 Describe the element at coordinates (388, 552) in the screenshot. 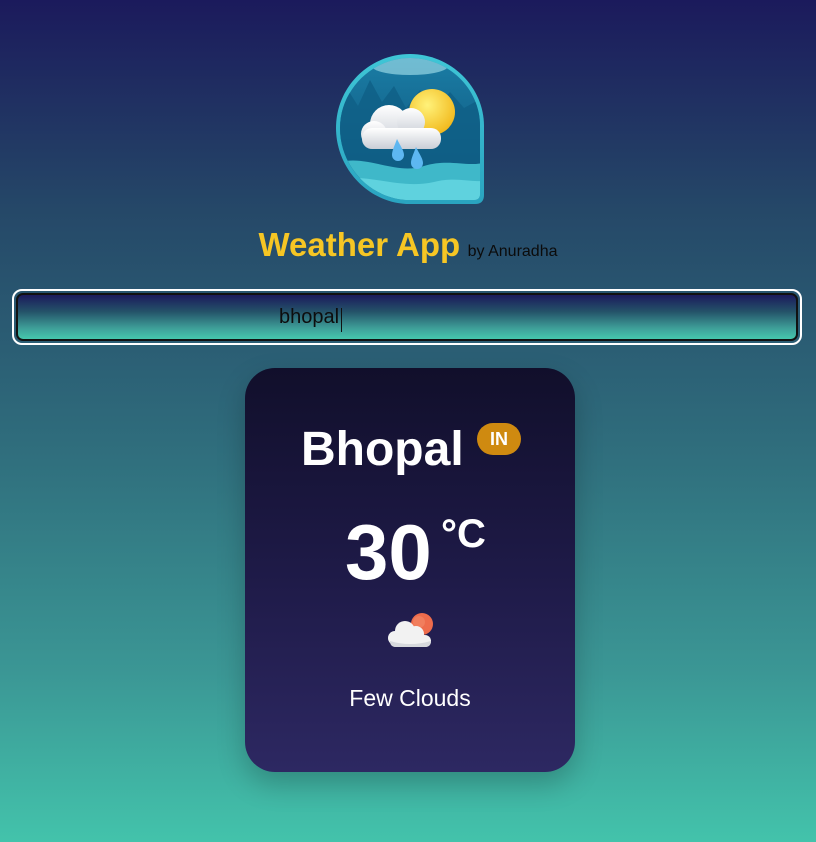

I see `temperature-value: 30` at that location.